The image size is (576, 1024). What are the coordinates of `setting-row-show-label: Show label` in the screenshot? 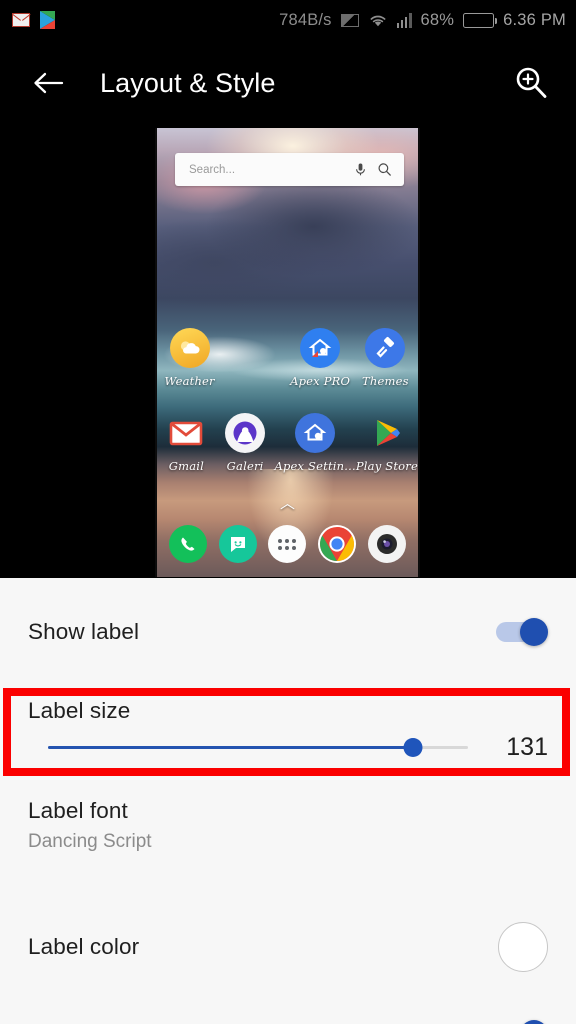 It's located at (288, 632).